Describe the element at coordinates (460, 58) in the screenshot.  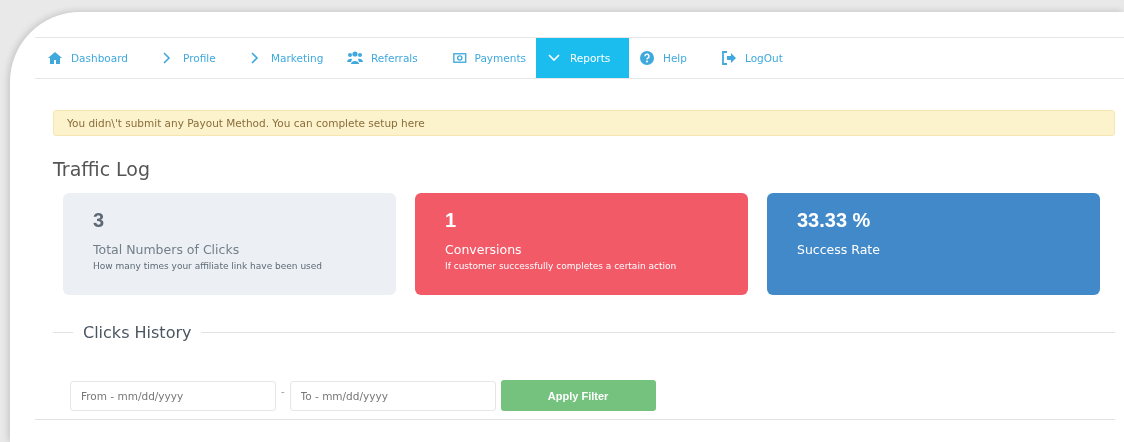
I see `banknote-icon` at that location.